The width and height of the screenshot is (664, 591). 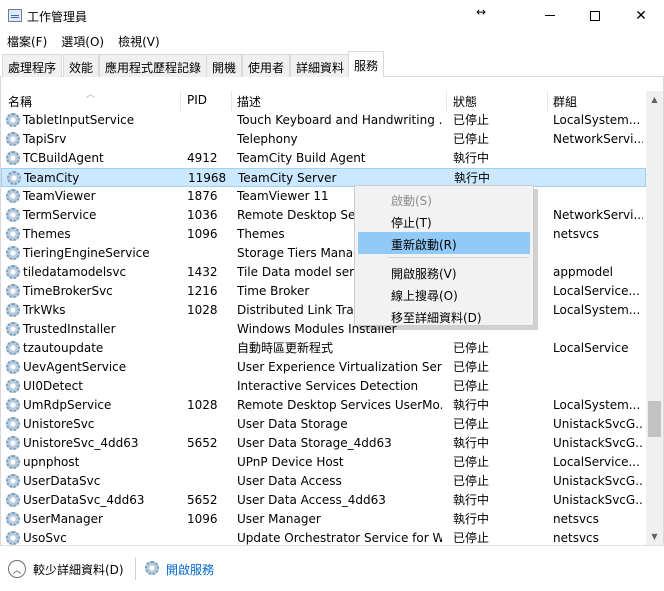 What do you see at coordinates (20, 101) in the screenshot?
I see `column-name: 名稱` at bounding box center [20, 101].